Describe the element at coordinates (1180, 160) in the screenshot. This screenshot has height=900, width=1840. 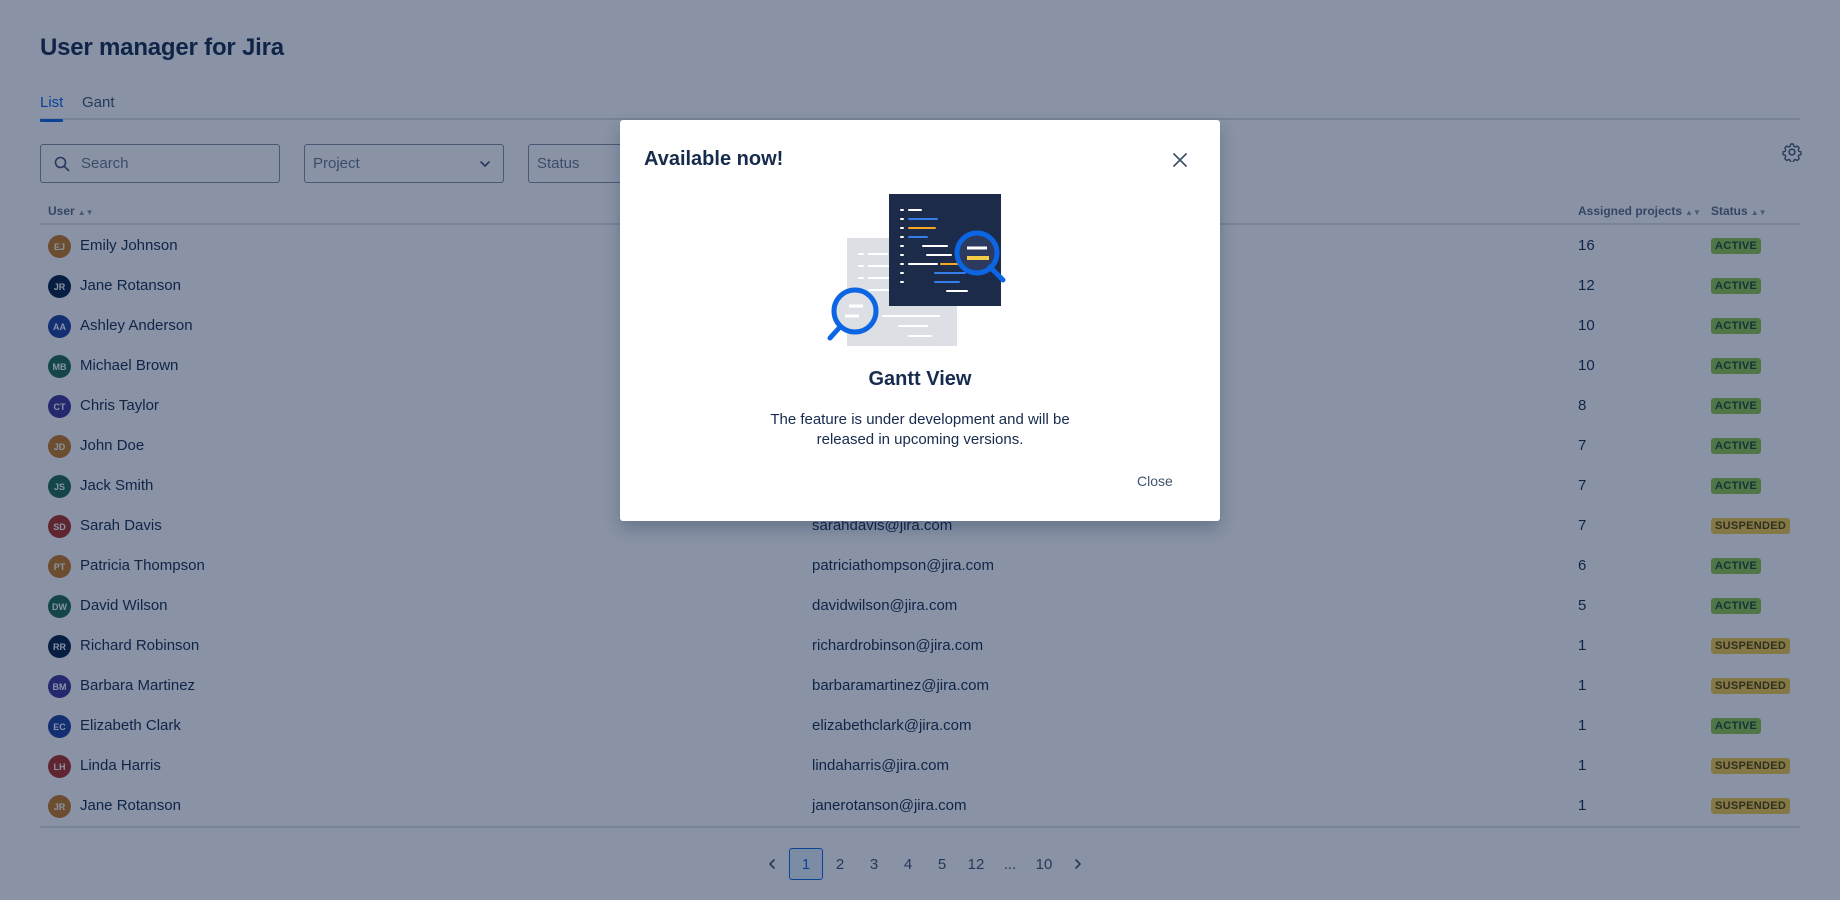
I see `close-icon` at that location.